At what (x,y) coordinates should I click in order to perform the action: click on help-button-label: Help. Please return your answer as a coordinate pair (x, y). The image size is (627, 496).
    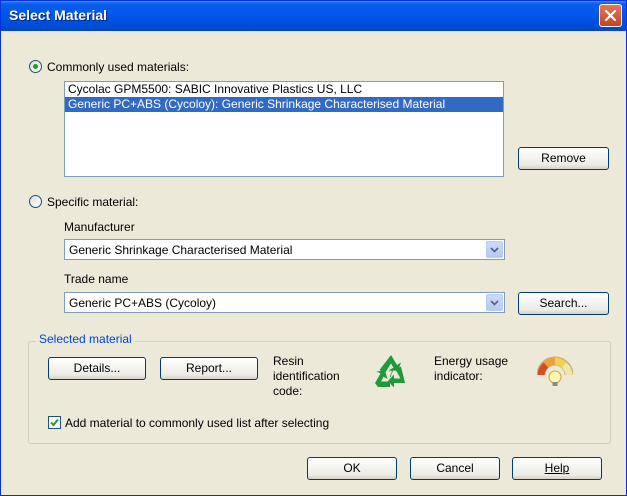
    Looking at the image, I should click on (557, 468).